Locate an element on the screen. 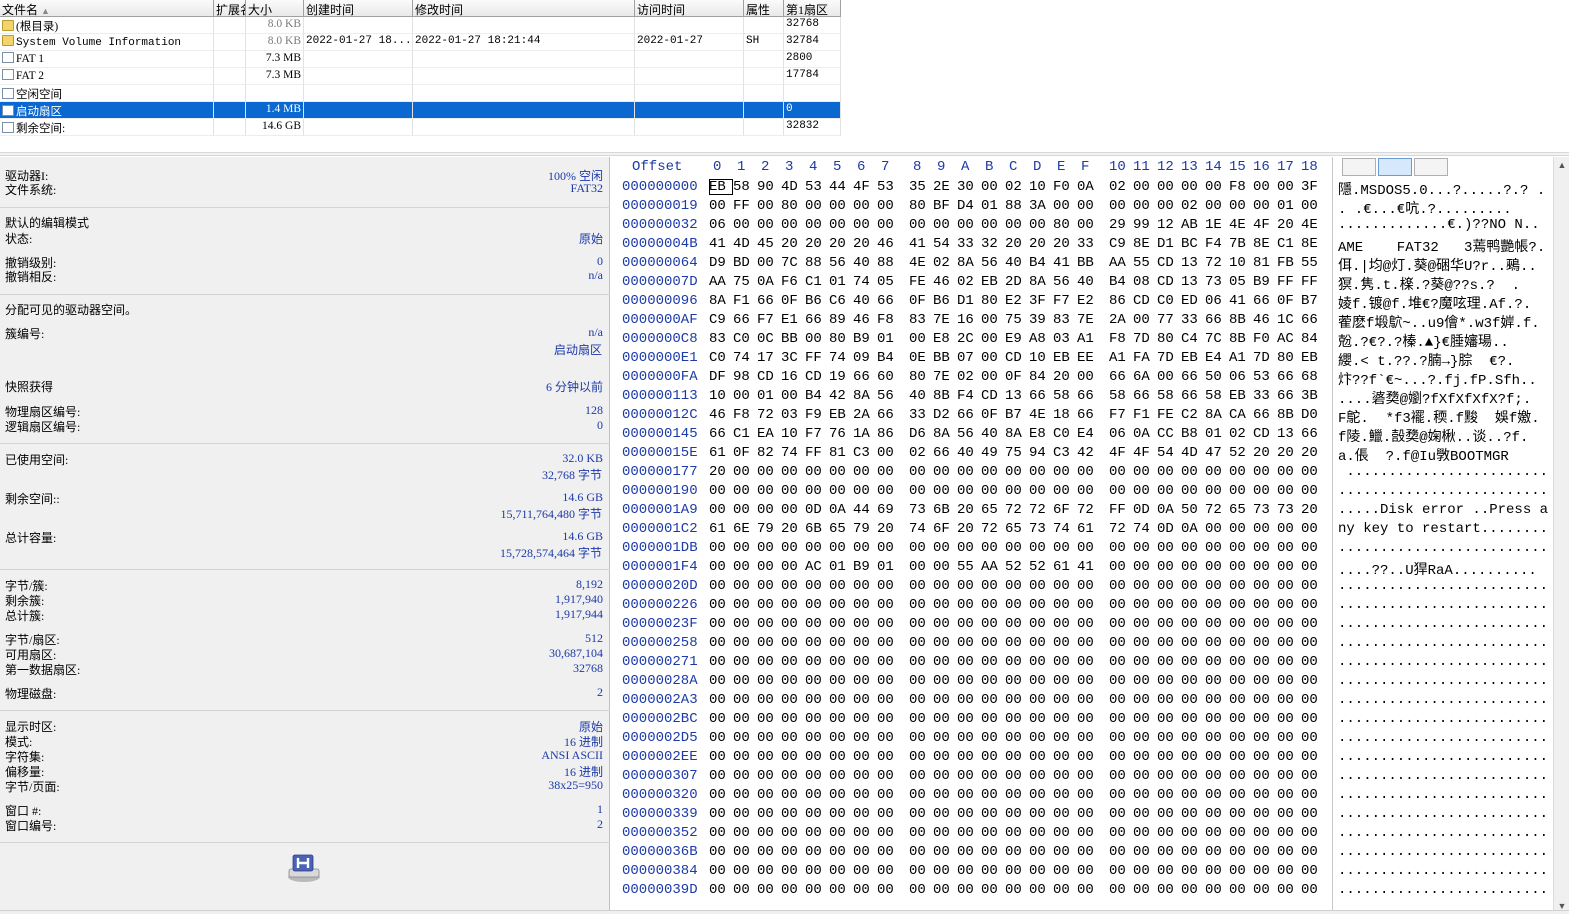  hex-byte: 17 is located at coordinates (769, 358).